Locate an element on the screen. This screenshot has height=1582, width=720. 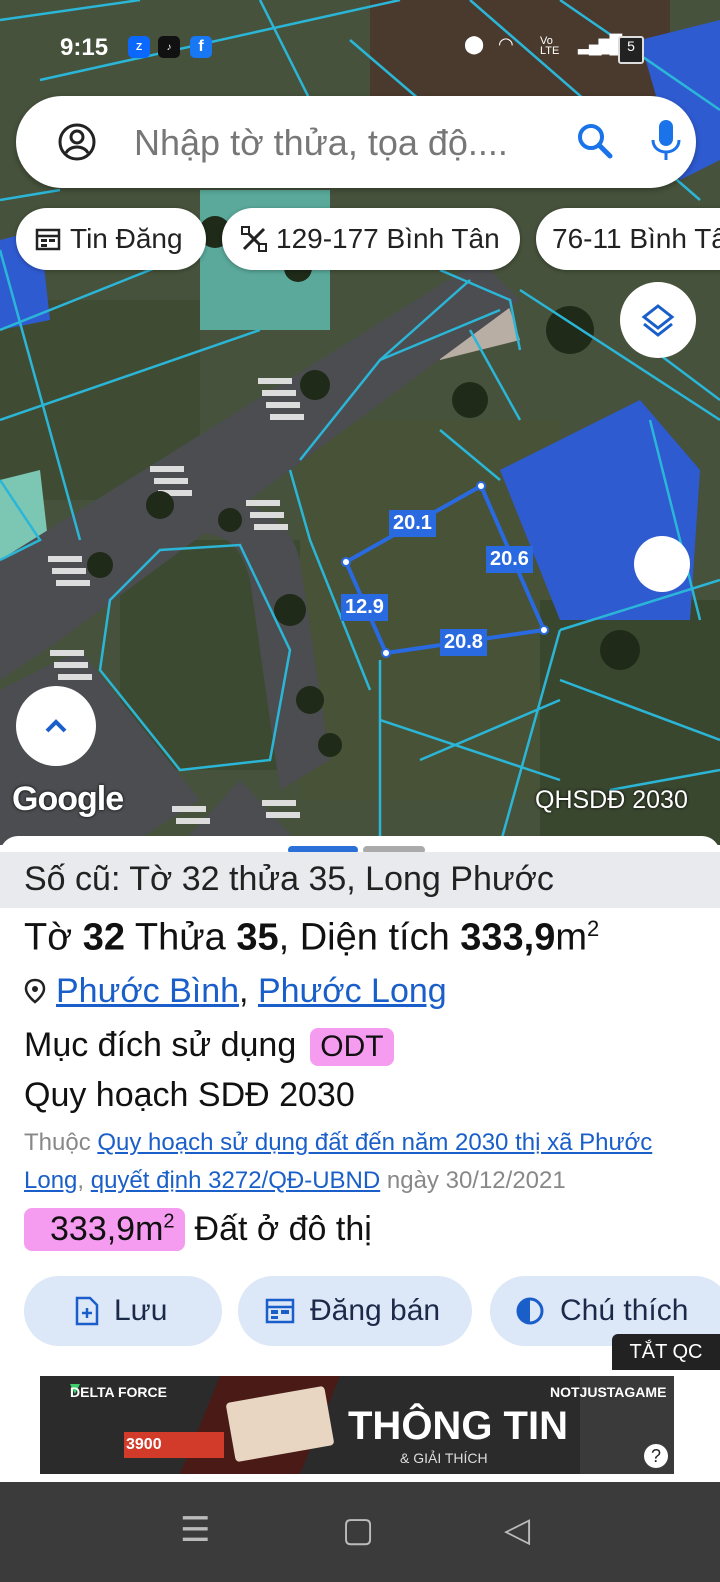
to-label: Tờ is located at coordinates (53, 937).